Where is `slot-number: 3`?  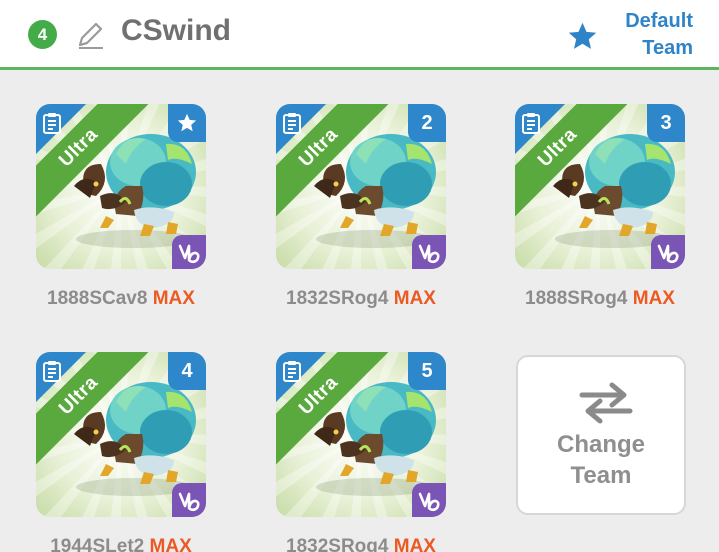
slot-number: 3 is located at coordinates (666, 122).